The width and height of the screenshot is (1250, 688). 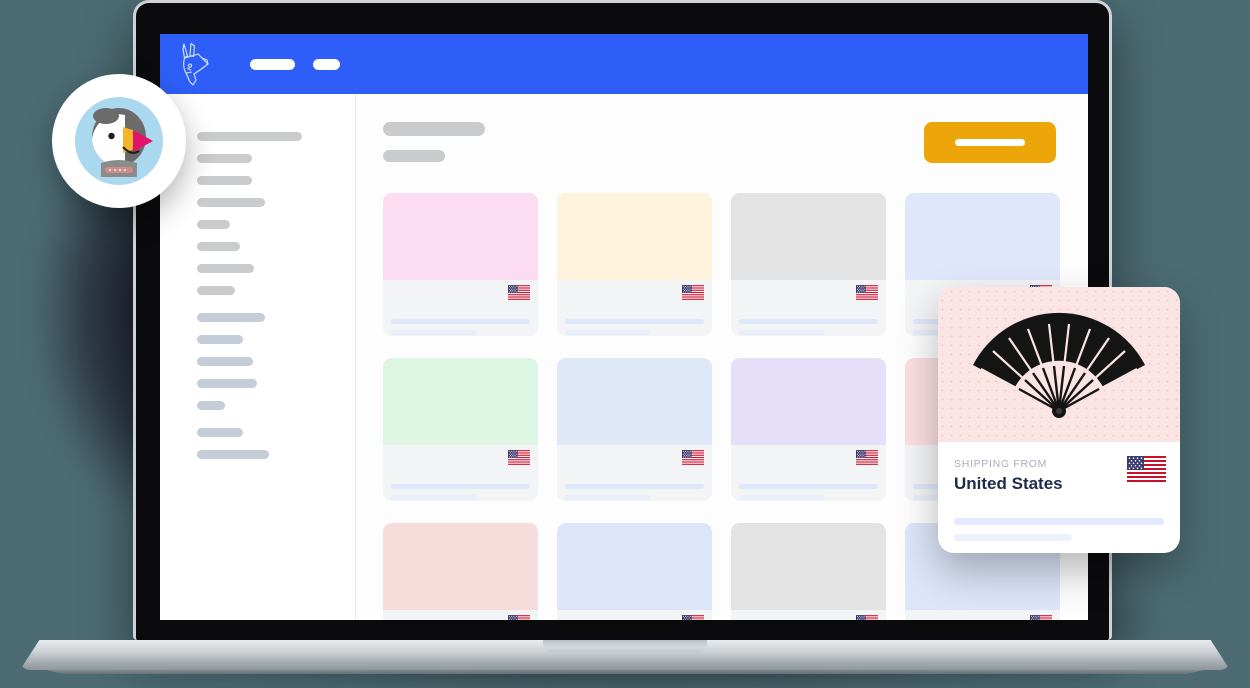 What do you see at coordinates (195, 64) in the screenshot?
I see `doberman-head-logo-icon` at bounding box center [195, 64].